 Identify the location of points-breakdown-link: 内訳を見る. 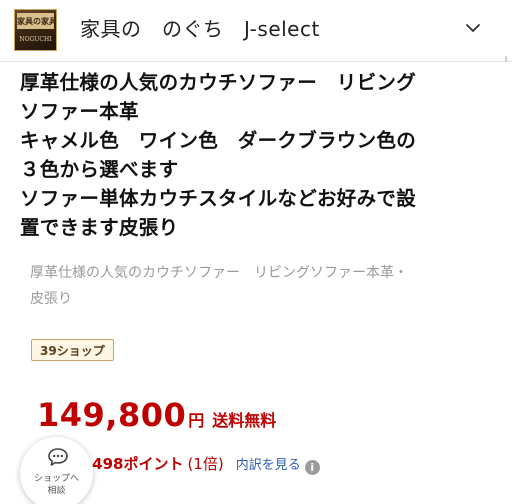
(268, 465).